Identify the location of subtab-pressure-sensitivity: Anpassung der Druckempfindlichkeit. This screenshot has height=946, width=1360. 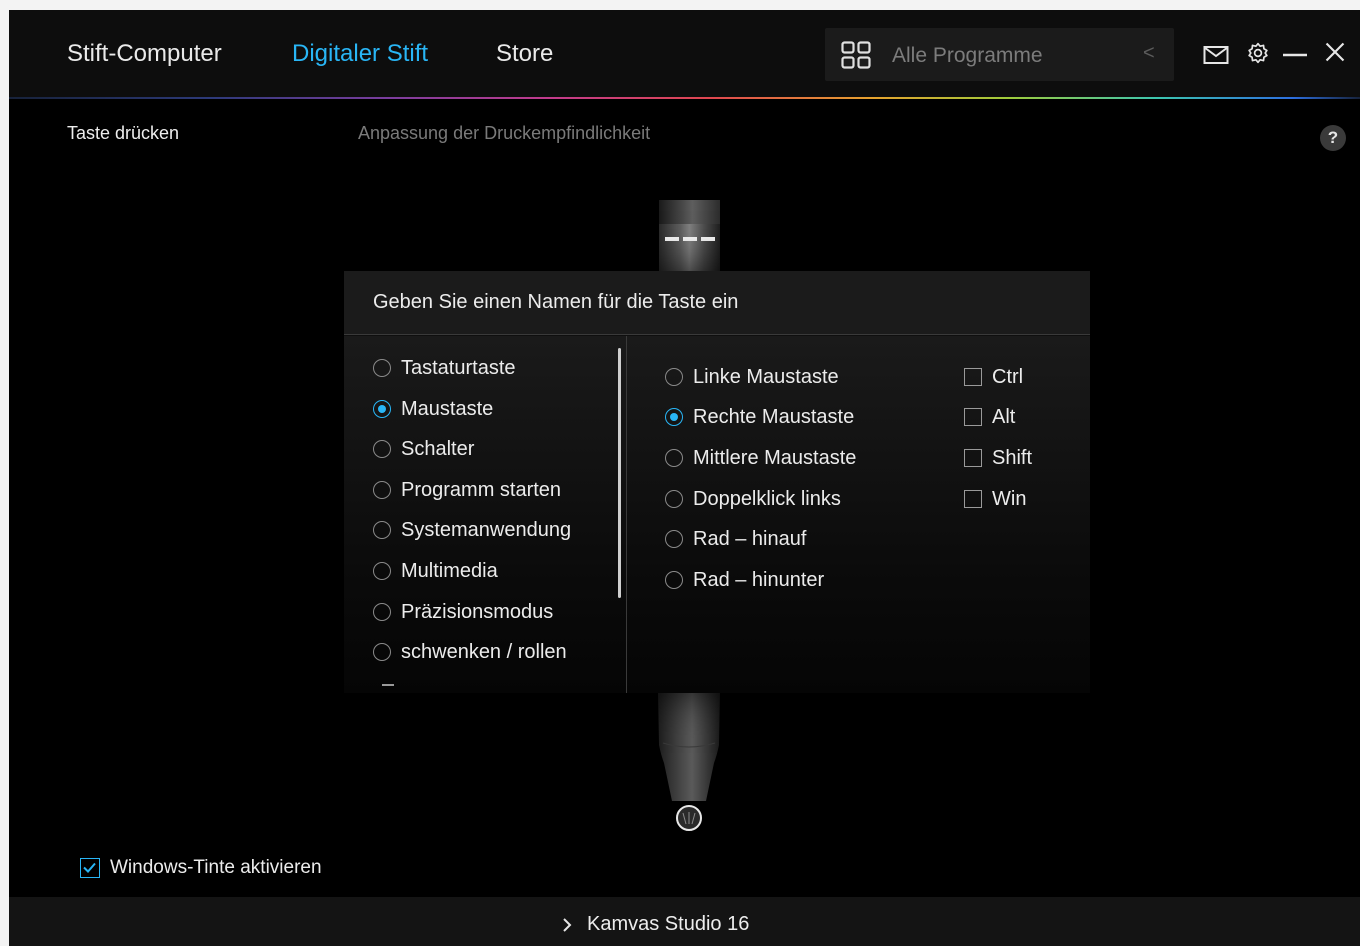
(504, 133).